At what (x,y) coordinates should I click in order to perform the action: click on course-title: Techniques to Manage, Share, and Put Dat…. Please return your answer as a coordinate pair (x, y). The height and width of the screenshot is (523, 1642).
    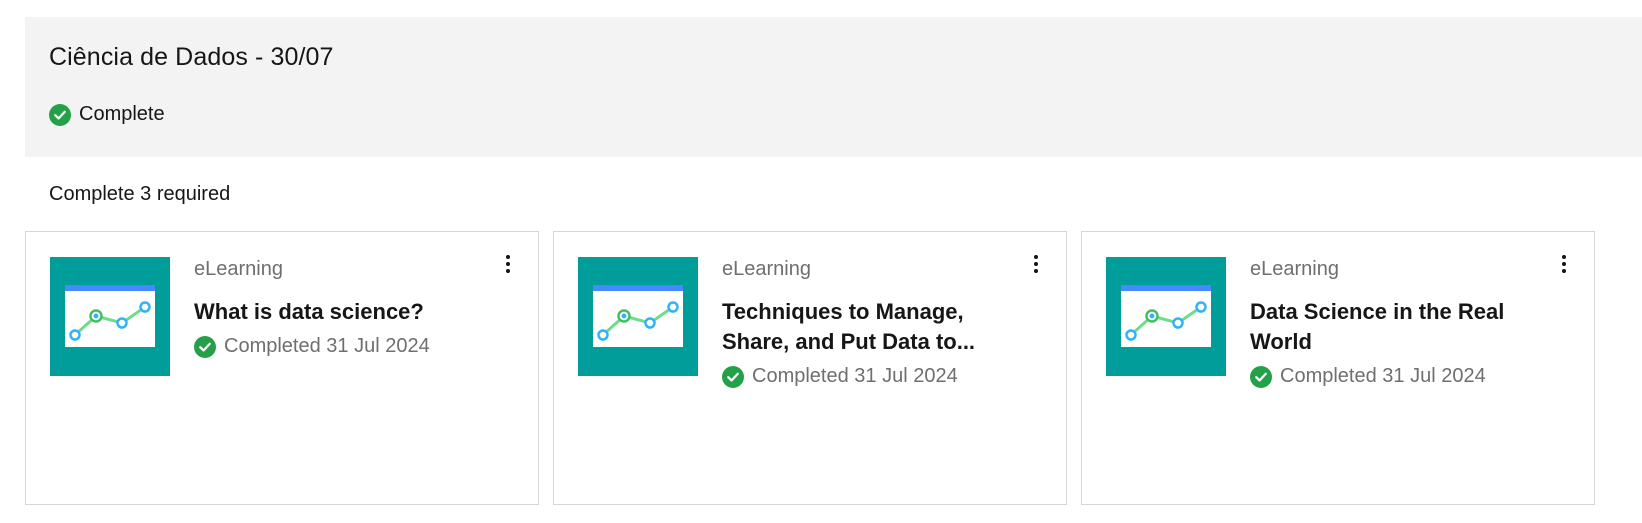
    Looking at the image, I should click on (872, 327).